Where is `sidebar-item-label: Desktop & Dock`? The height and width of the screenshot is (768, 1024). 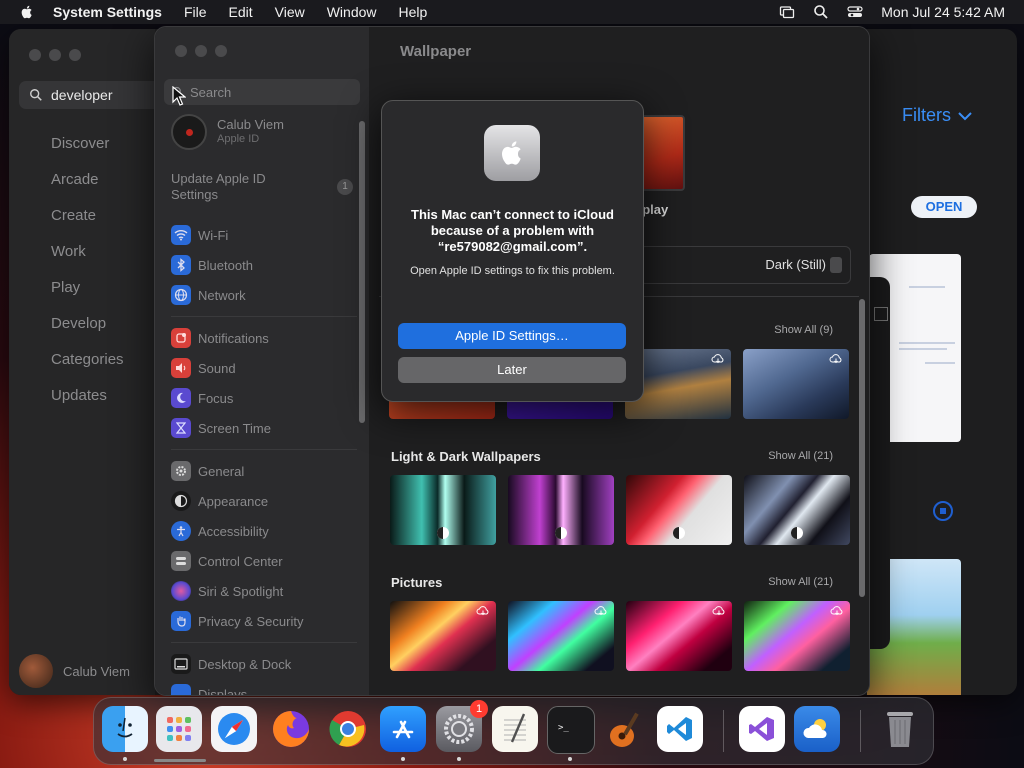 sidebar-item-label: Desktop & Dock is located at coordinates (245, 664).